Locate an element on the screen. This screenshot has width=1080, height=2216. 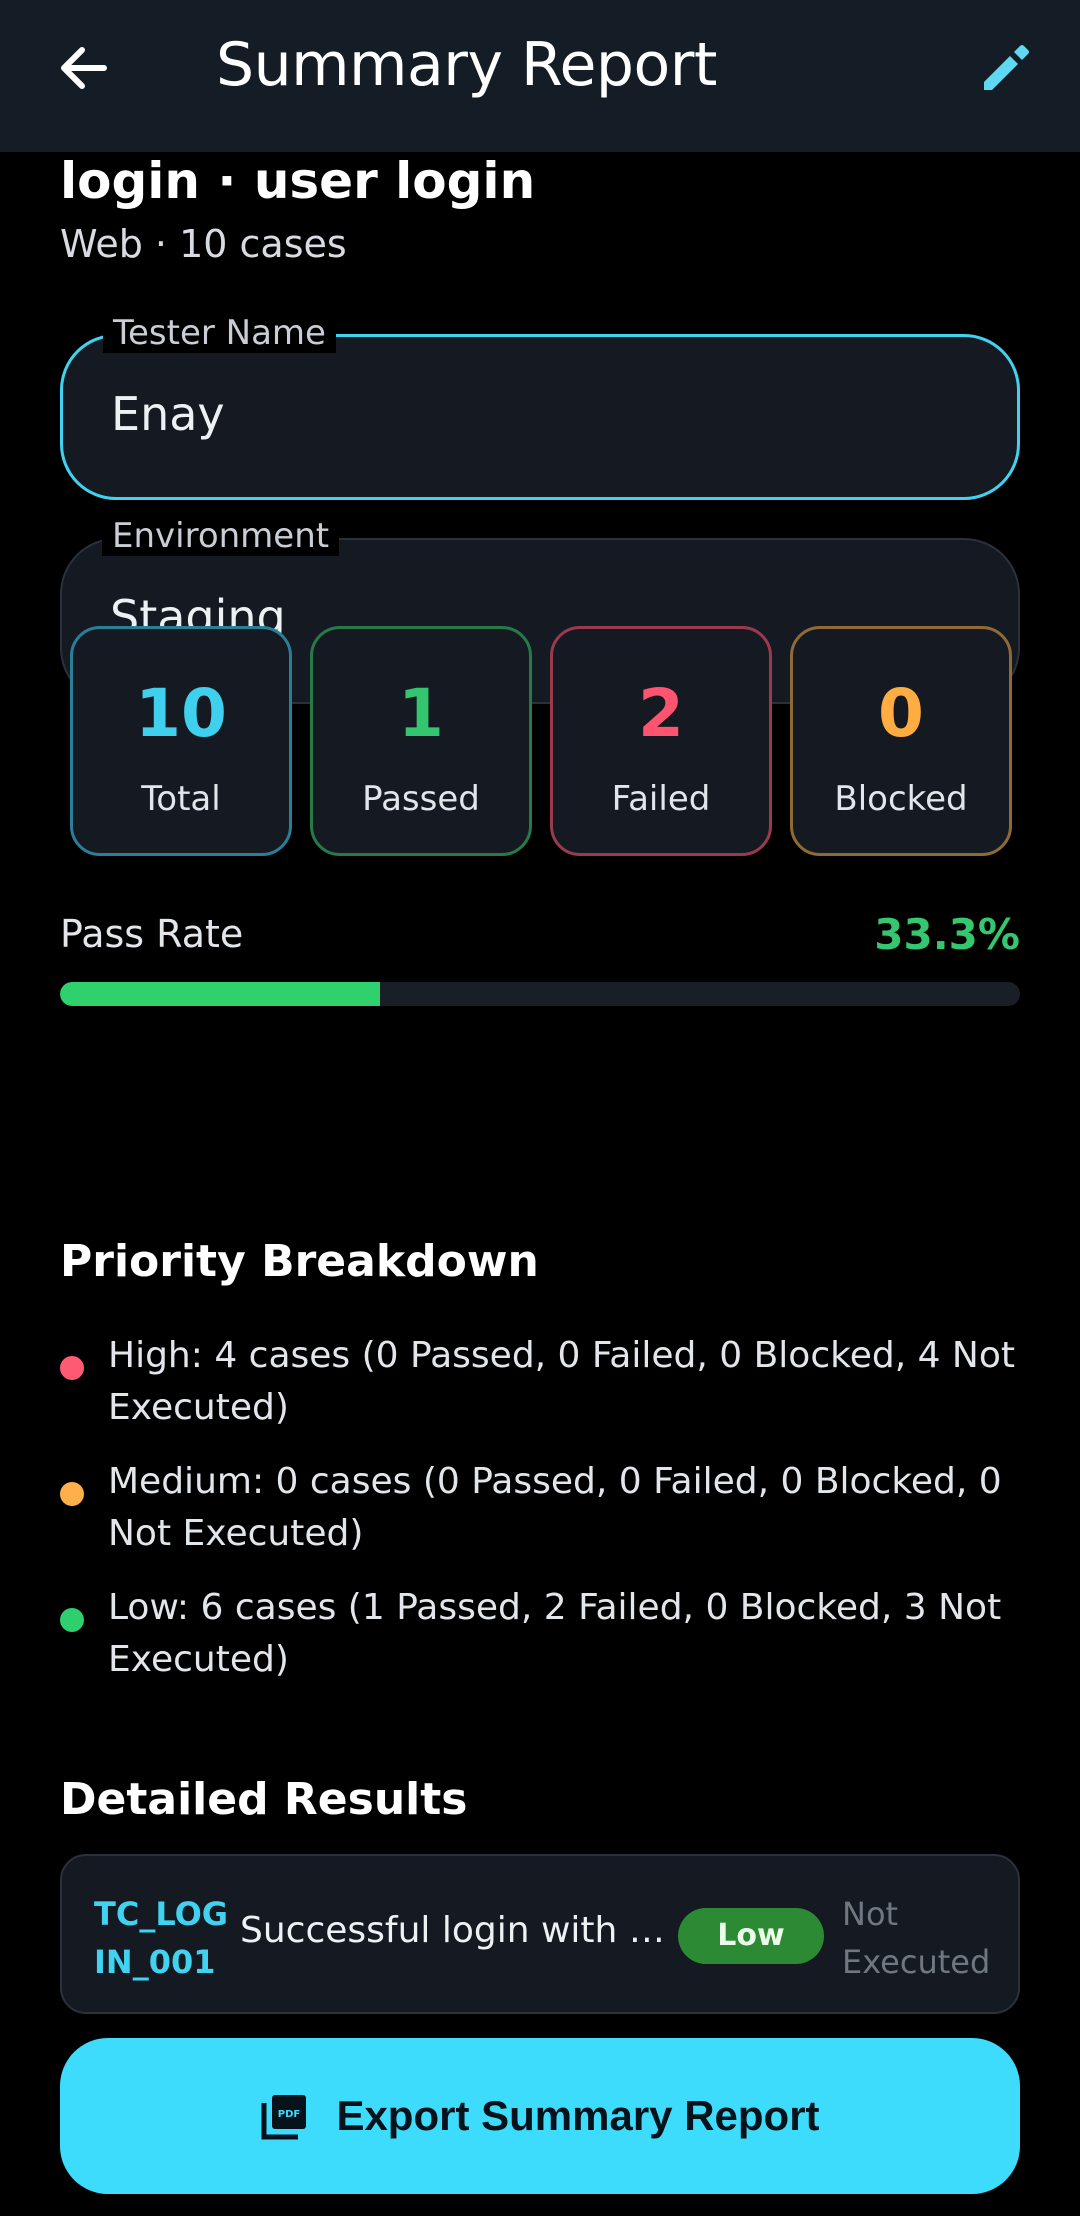
stat-blocked-label: Blocked is located at coordinates (901, 799).